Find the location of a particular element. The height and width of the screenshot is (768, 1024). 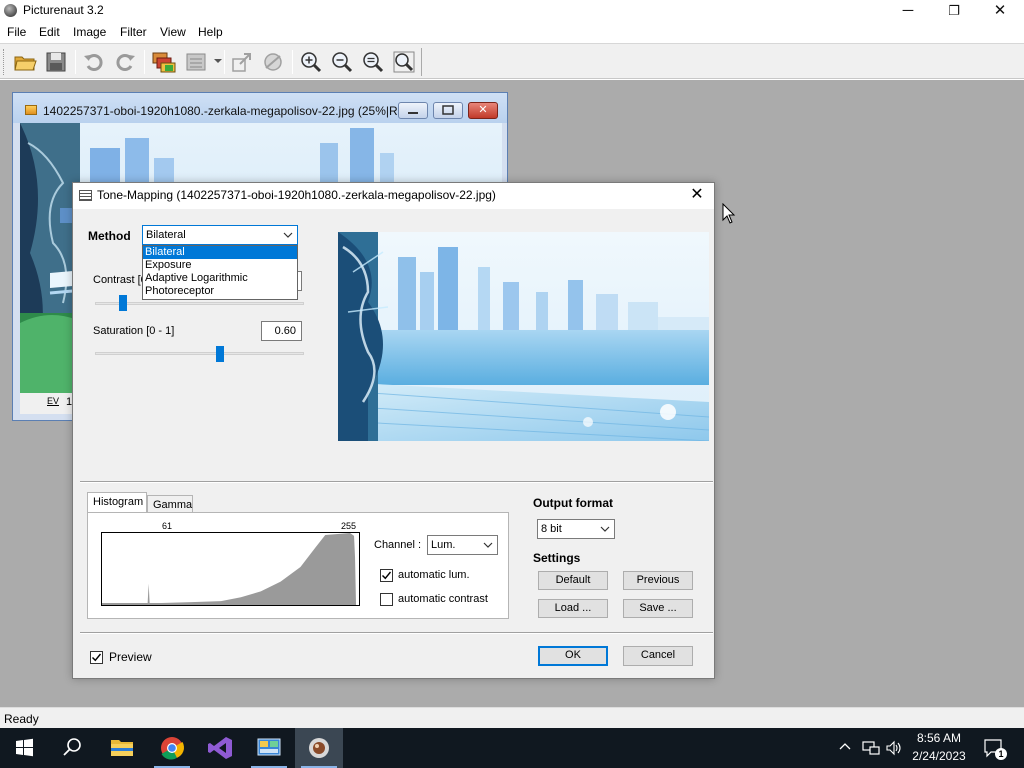

picturenaut-app-icon is located at coordinates (10, 10).